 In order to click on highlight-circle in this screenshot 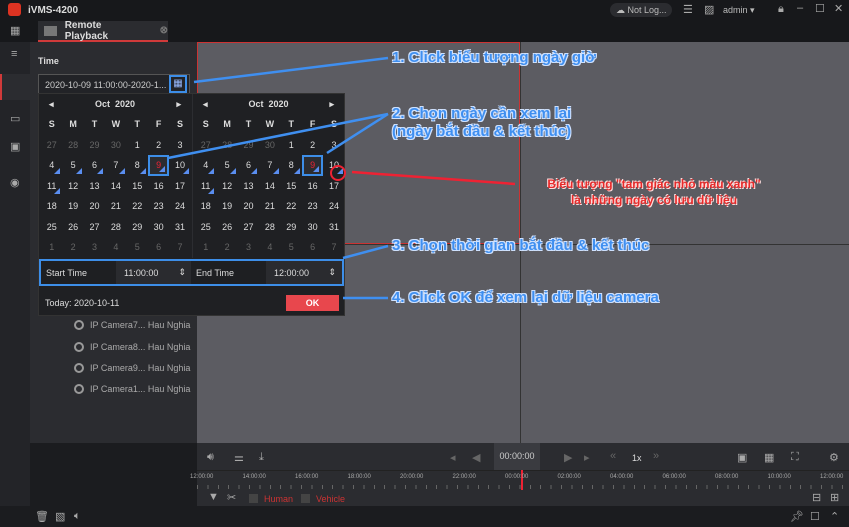, I will do `click(338, 173)`.